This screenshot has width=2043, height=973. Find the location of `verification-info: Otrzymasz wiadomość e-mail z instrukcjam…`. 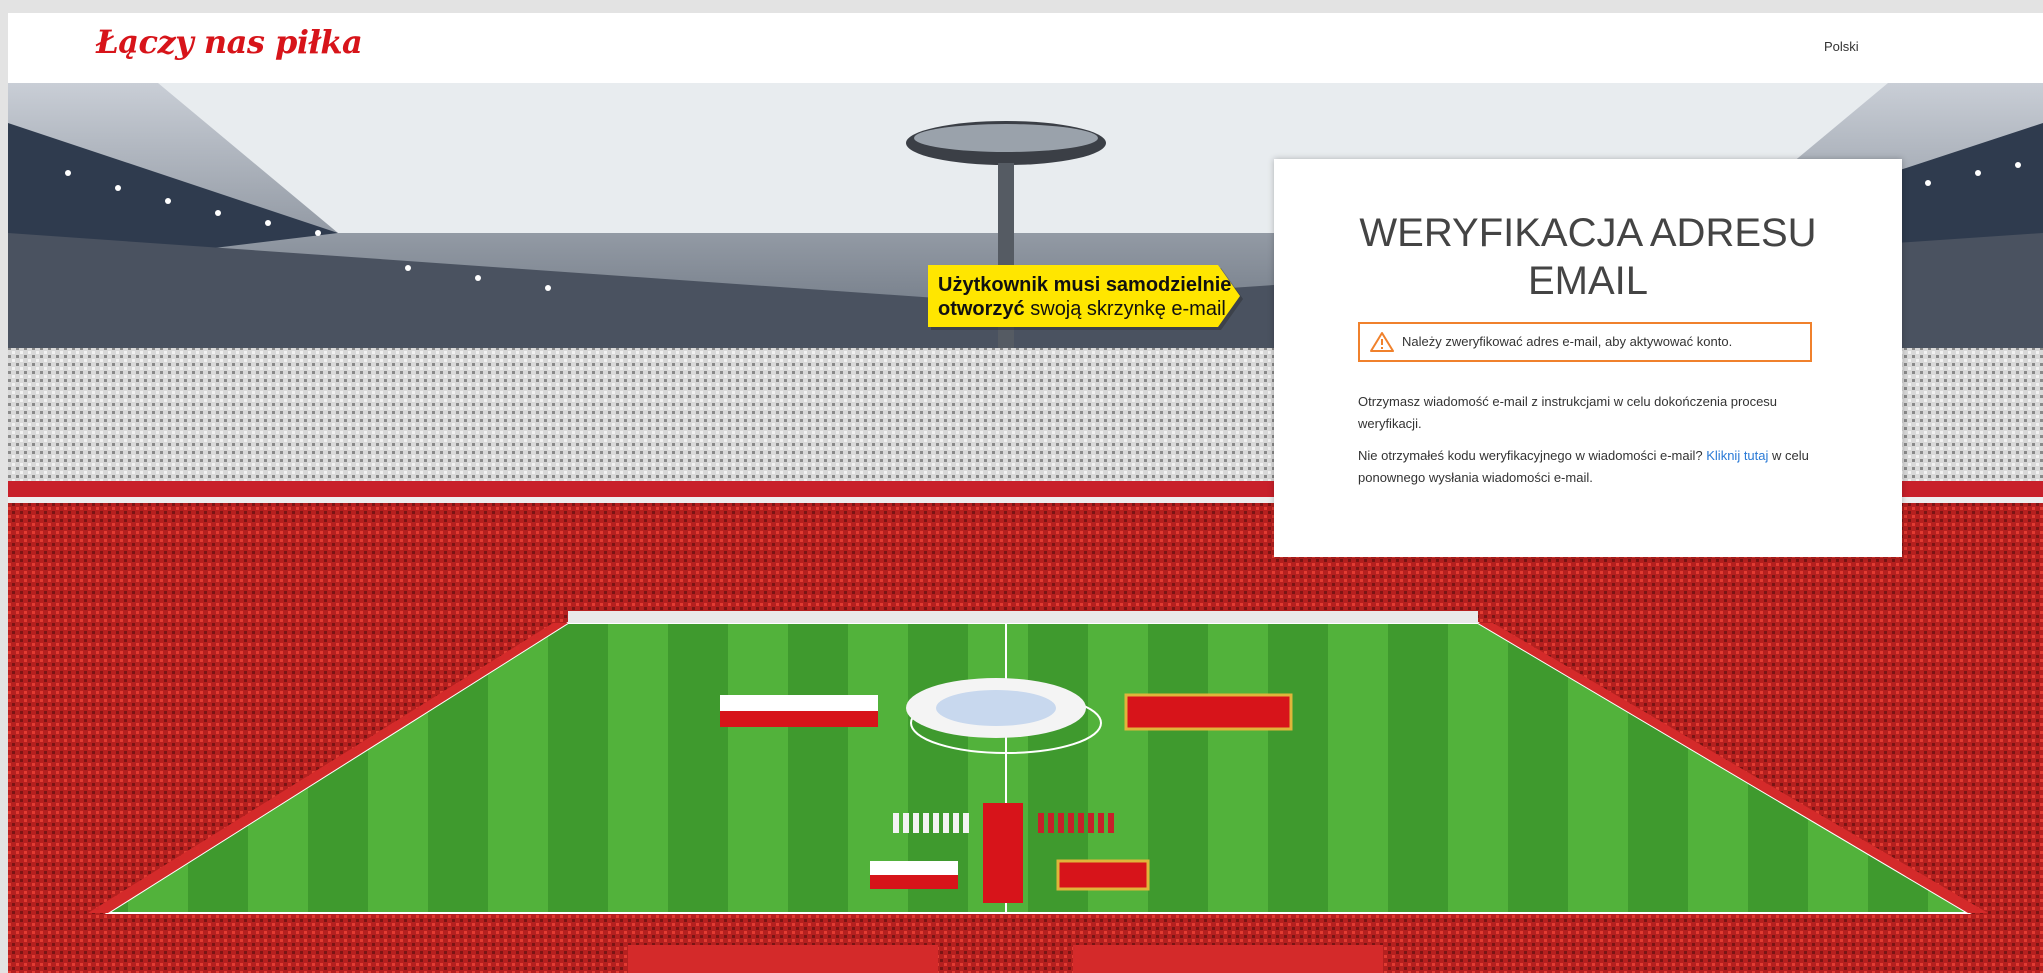

verification-info: Otrzymasz wiadomość e-mail z instrukcjam… is located at coordinates (1593, 445).